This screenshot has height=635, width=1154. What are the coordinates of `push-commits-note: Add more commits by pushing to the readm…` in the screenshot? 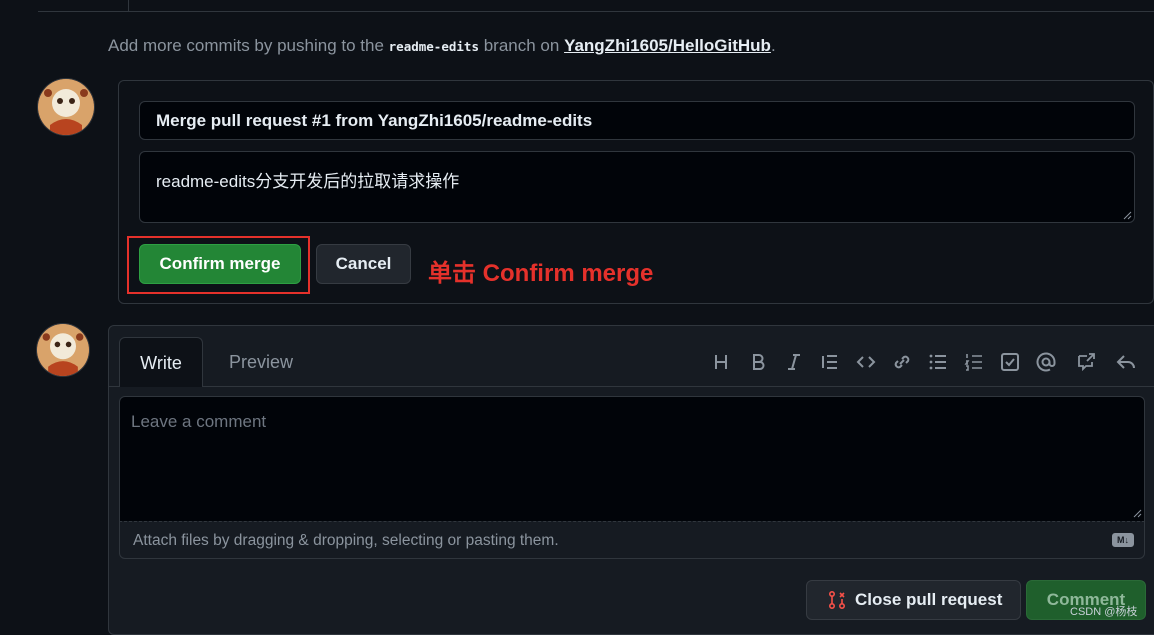 It's located at (442, 46).